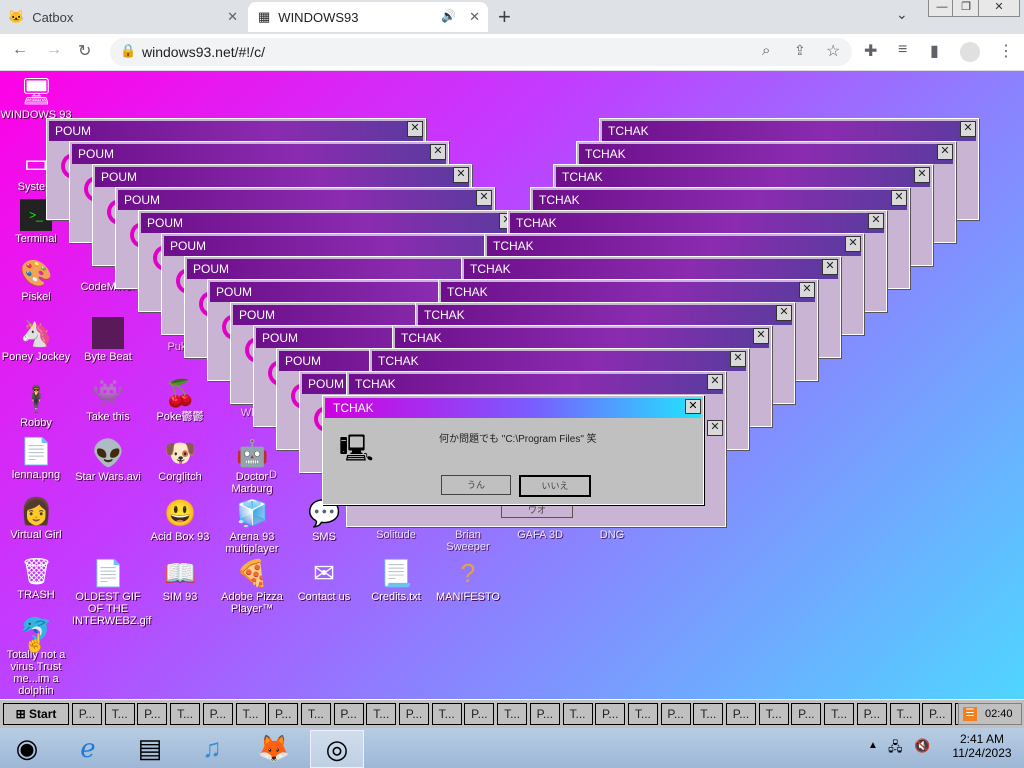  What do you see at coordinates (111, 592) in the screenshot?
I see `desktop-icon: 📄 OLDEST GIF OF THE INTERWEBZ.gif` at bounding box center [111, 592].